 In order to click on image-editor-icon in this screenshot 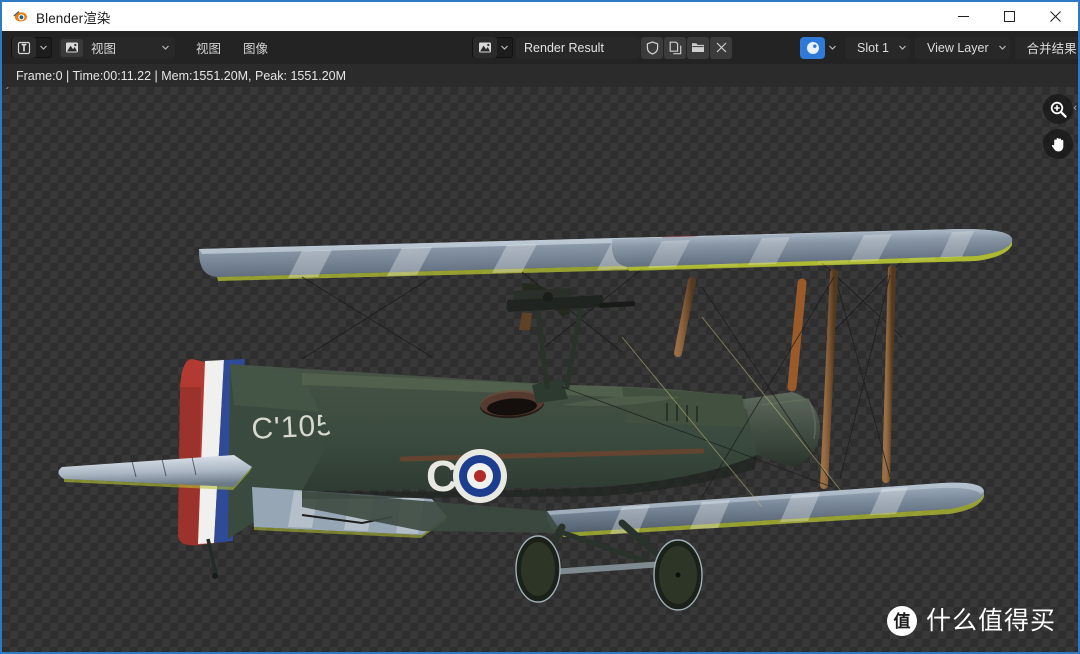, I will do `click(24, 47)`.